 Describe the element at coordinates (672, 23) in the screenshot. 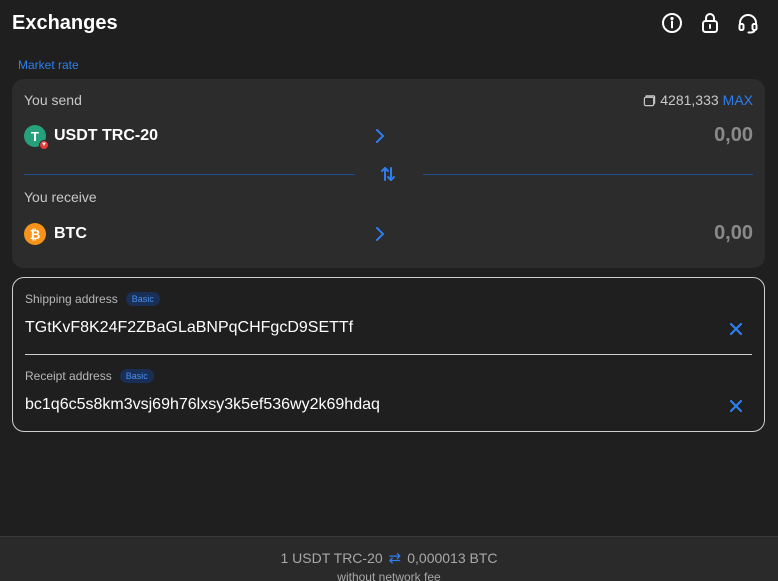

I see `info-icon` at that location.